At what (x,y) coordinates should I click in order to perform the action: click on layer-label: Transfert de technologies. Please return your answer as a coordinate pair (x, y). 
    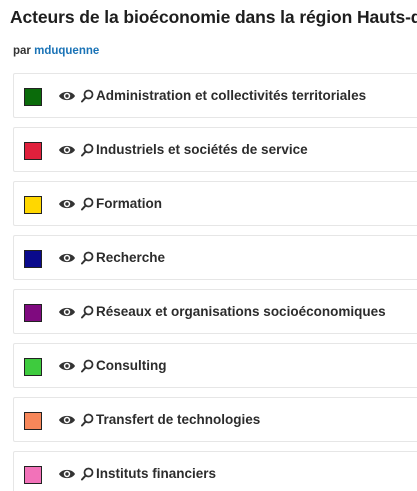
    Looking at the image, I should click on (178, 419).